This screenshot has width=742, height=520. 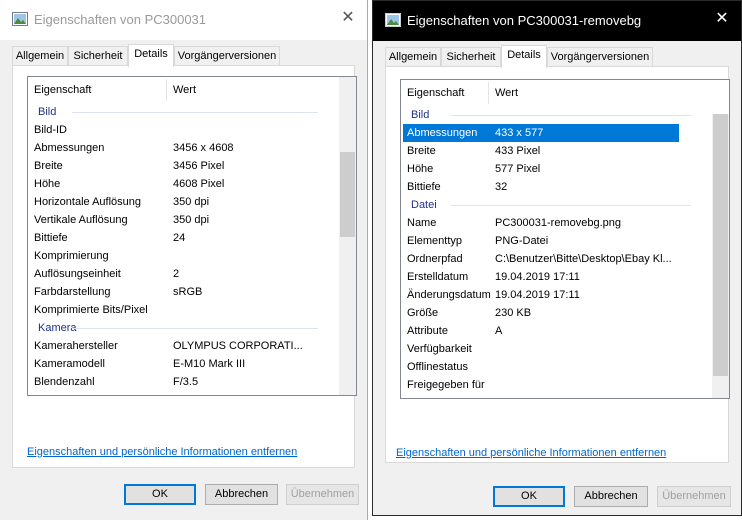 I want to click on property-name: Blendenzahl, so click(x=64, y=382).